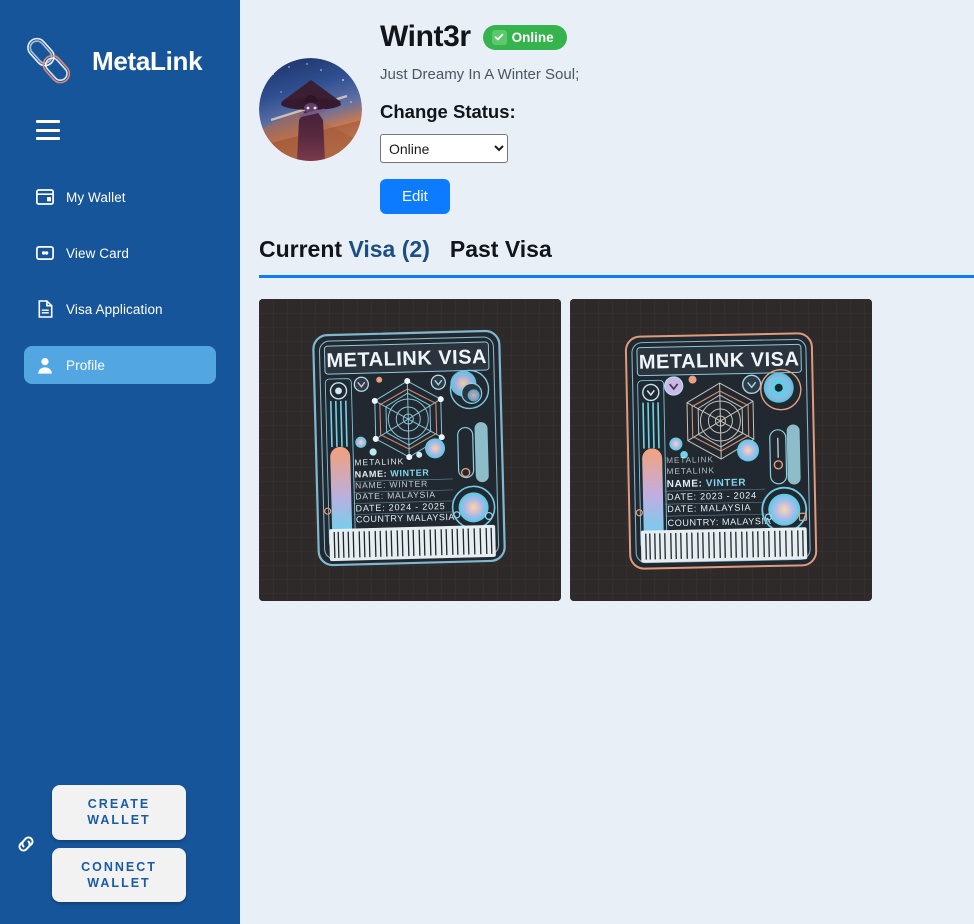  What do you see at coordinates (45, 253) in the screenshot?
I see `credit-card-icon` at bounding box center [45, 253].